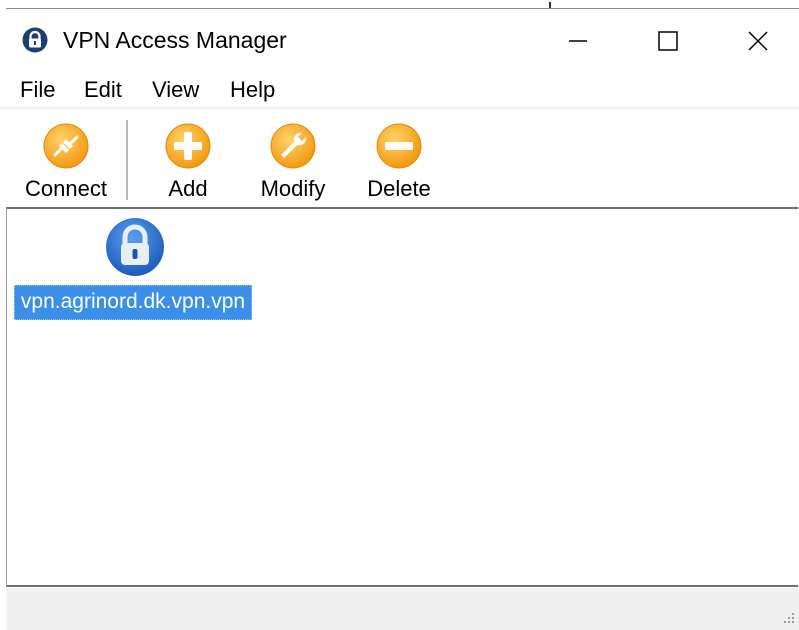 The height and width of the screenshot is (630, 799). I want to click on title-bar: VPN Access Manager, so click(399, 39).